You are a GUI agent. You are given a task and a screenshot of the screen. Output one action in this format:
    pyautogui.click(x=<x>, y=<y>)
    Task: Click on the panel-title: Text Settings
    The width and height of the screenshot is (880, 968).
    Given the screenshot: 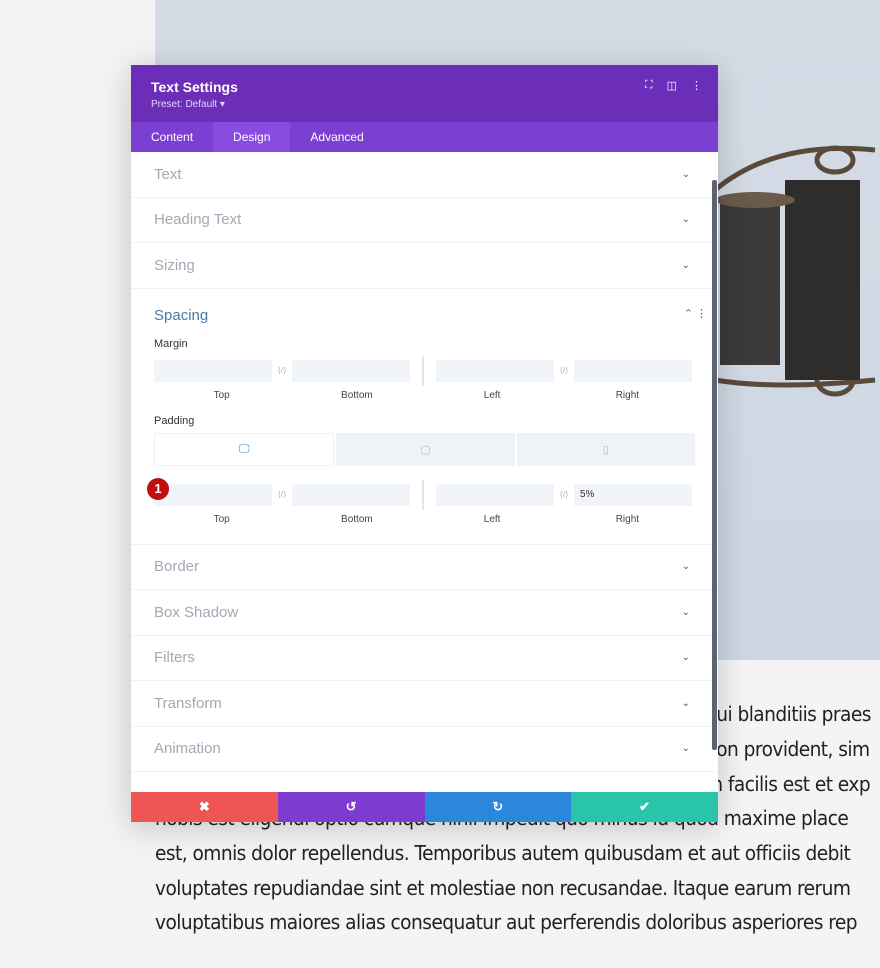 What is the action you would take?
    pyautogui.click(x=194, y=87)
    